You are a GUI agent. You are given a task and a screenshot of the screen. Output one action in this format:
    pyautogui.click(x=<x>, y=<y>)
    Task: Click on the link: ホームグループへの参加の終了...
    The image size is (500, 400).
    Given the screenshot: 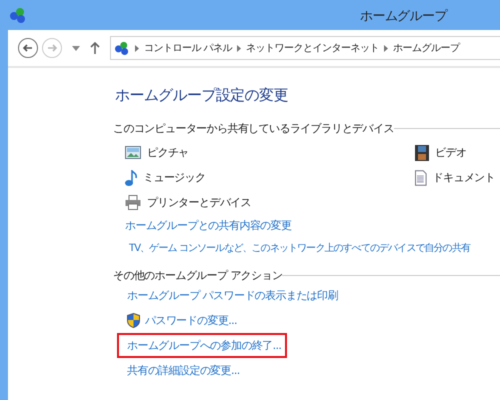 What is the action you would take?
    pyautogui.click(x=204, y=345)
    